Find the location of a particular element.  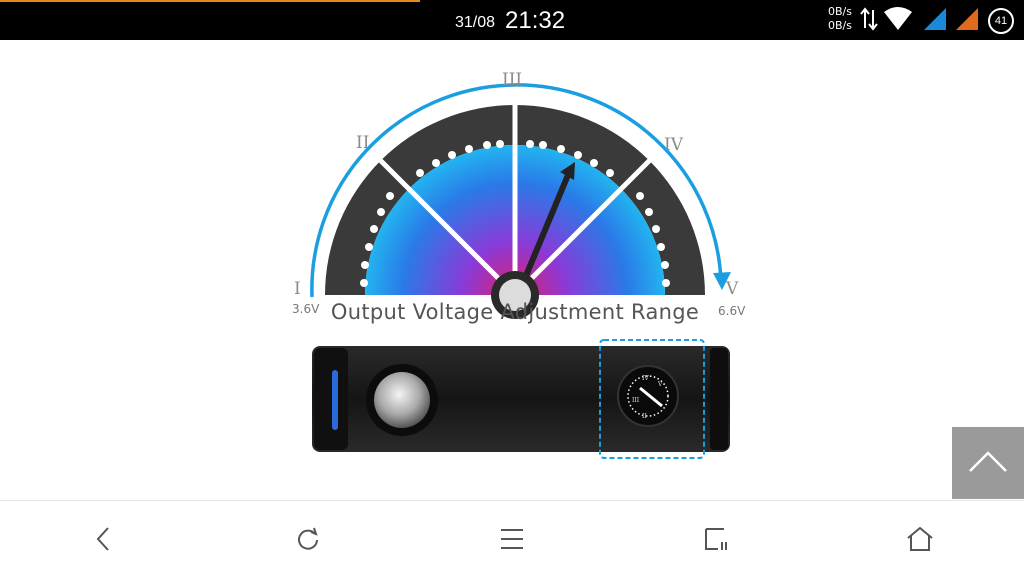

status-time: 21:32 is located at coordinates (535, 20).